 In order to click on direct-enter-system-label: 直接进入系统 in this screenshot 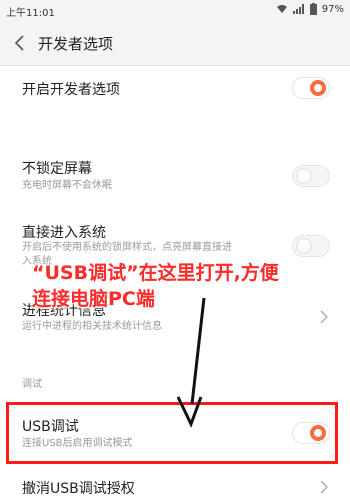, I will do `click(64, 233)`.